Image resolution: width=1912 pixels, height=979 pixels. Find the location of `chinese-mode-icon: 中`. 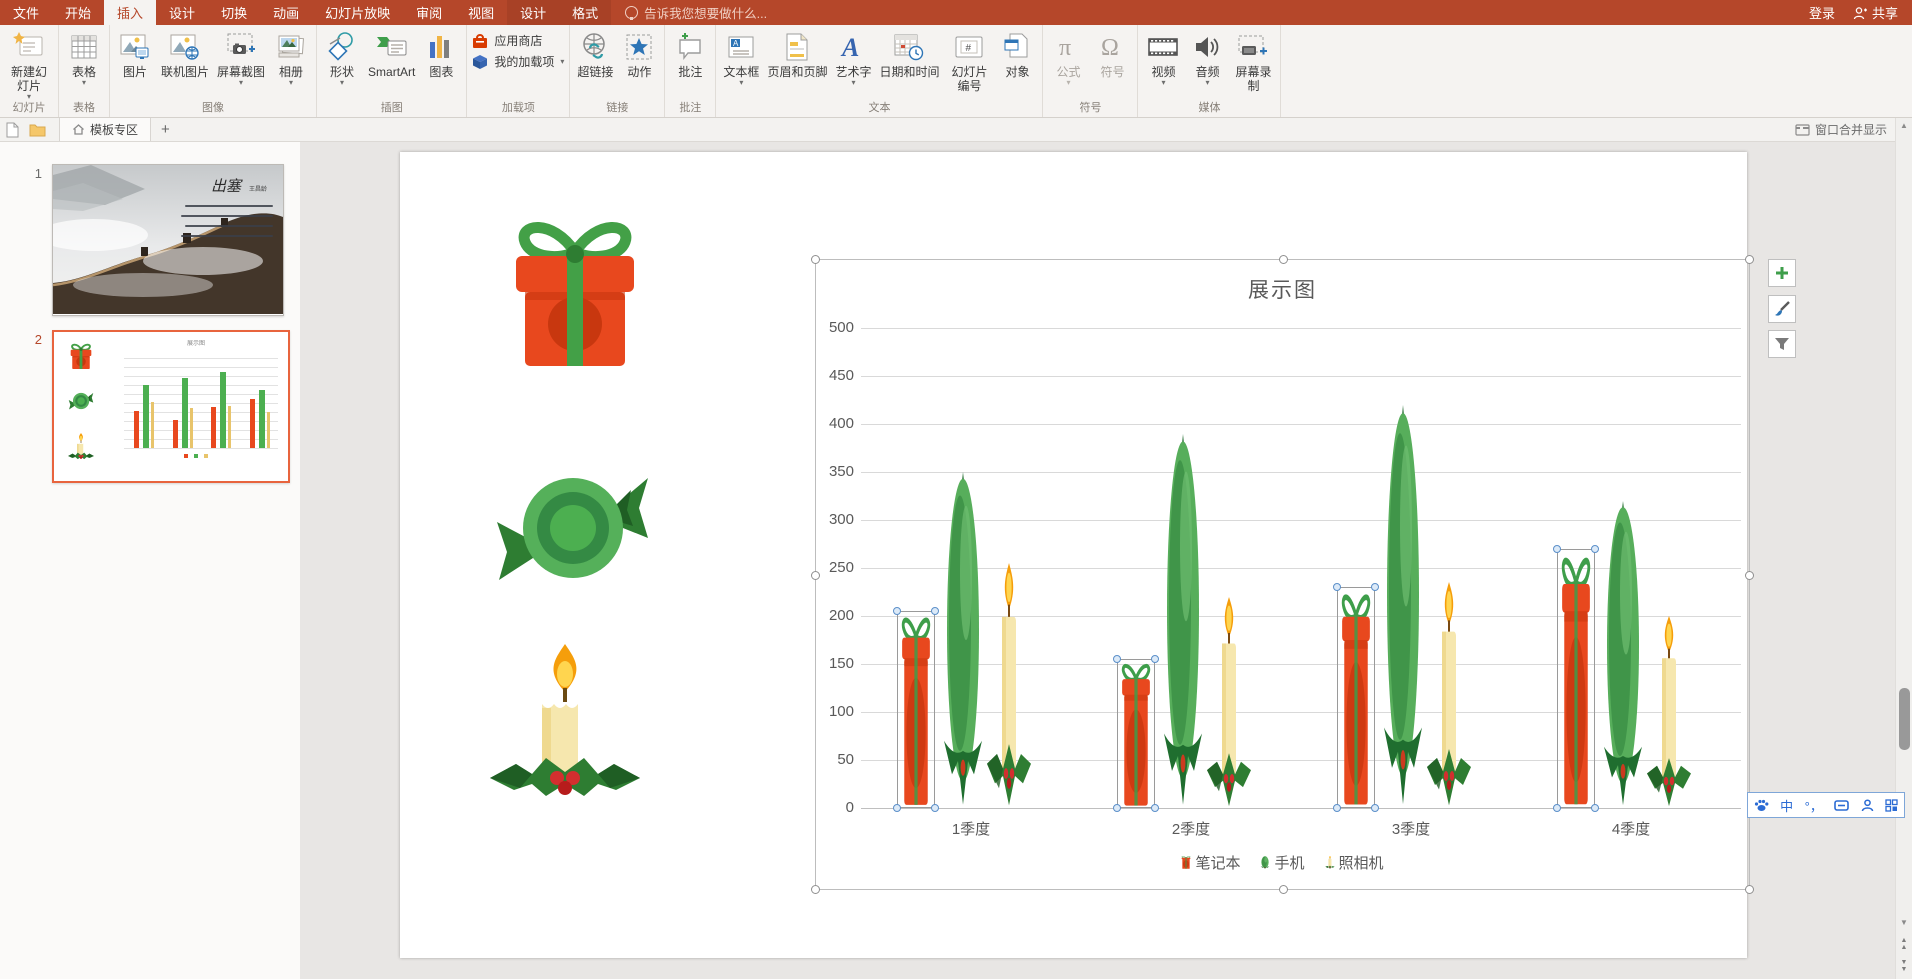

chinese-mode-icon: 中 is located at coordinates (1786, 805).